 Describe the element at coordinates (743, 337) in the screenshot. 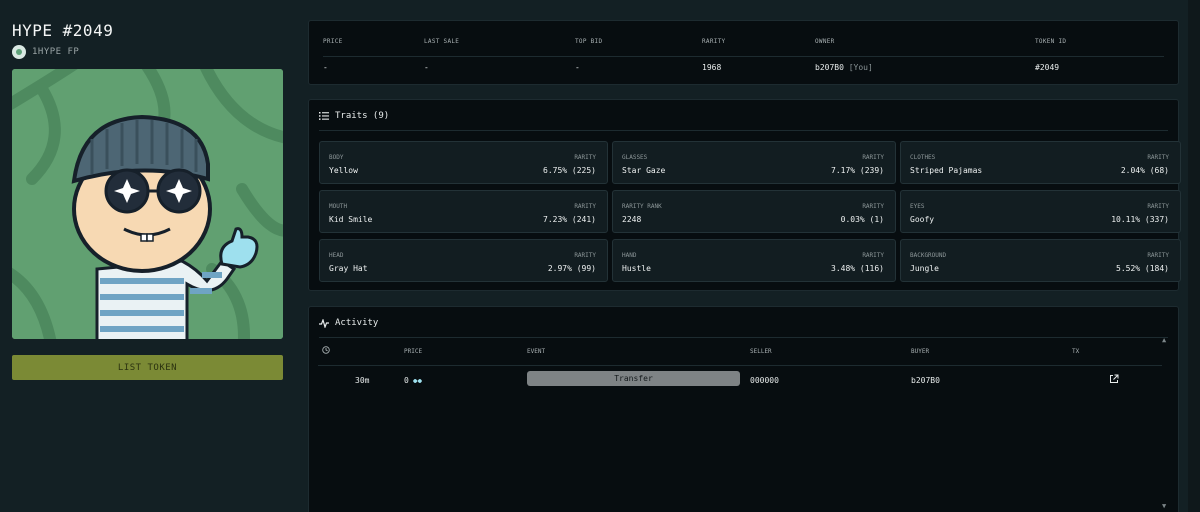

I see `activity-divider` at that location.